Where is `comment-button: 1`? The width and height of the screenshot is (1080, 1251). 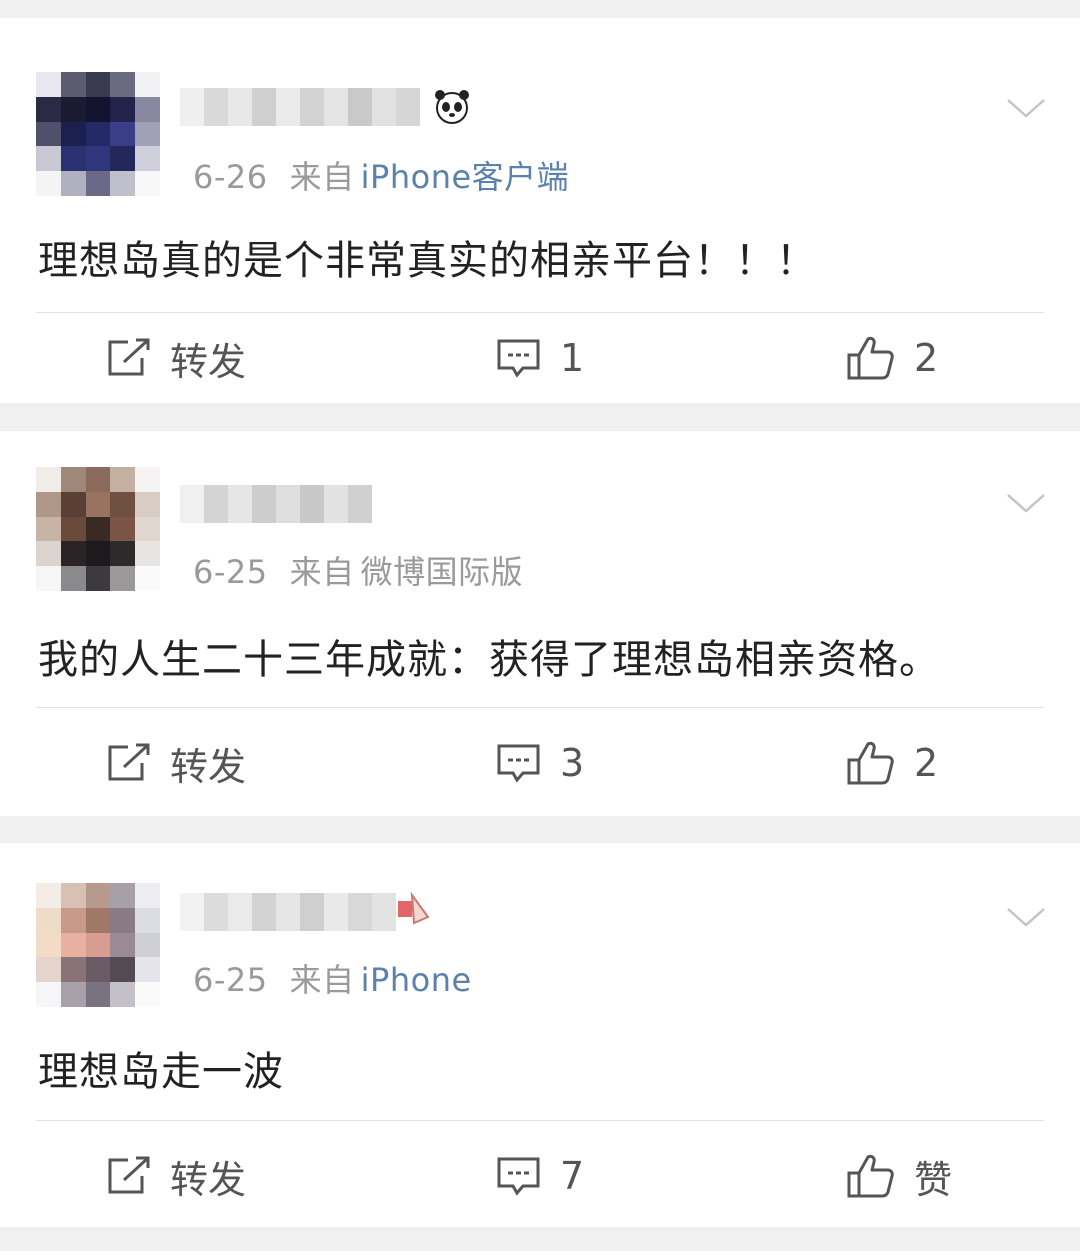
comment-button: 1 is located at coordinates (540, 358).